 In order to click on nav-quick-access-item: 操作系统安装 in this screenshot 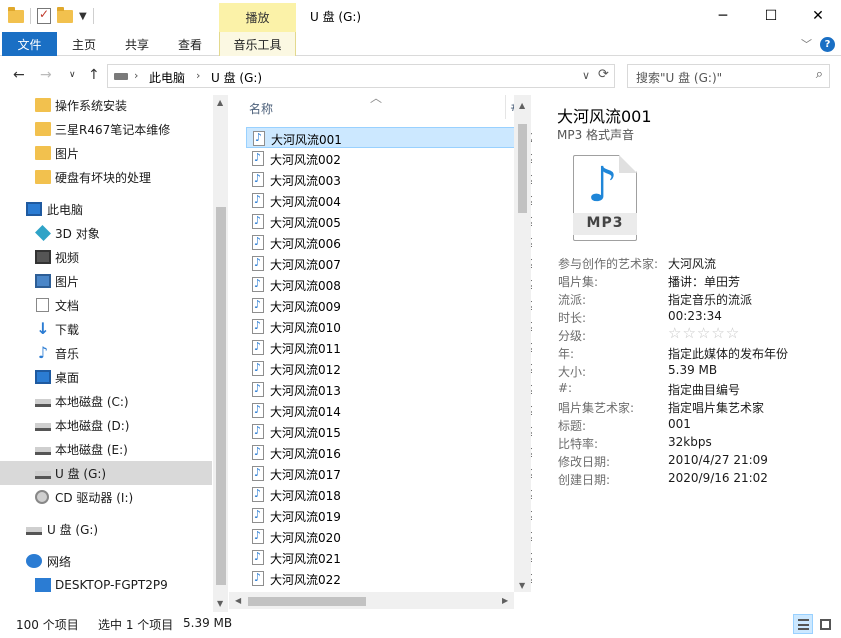, I will do `click(106, 106)`.